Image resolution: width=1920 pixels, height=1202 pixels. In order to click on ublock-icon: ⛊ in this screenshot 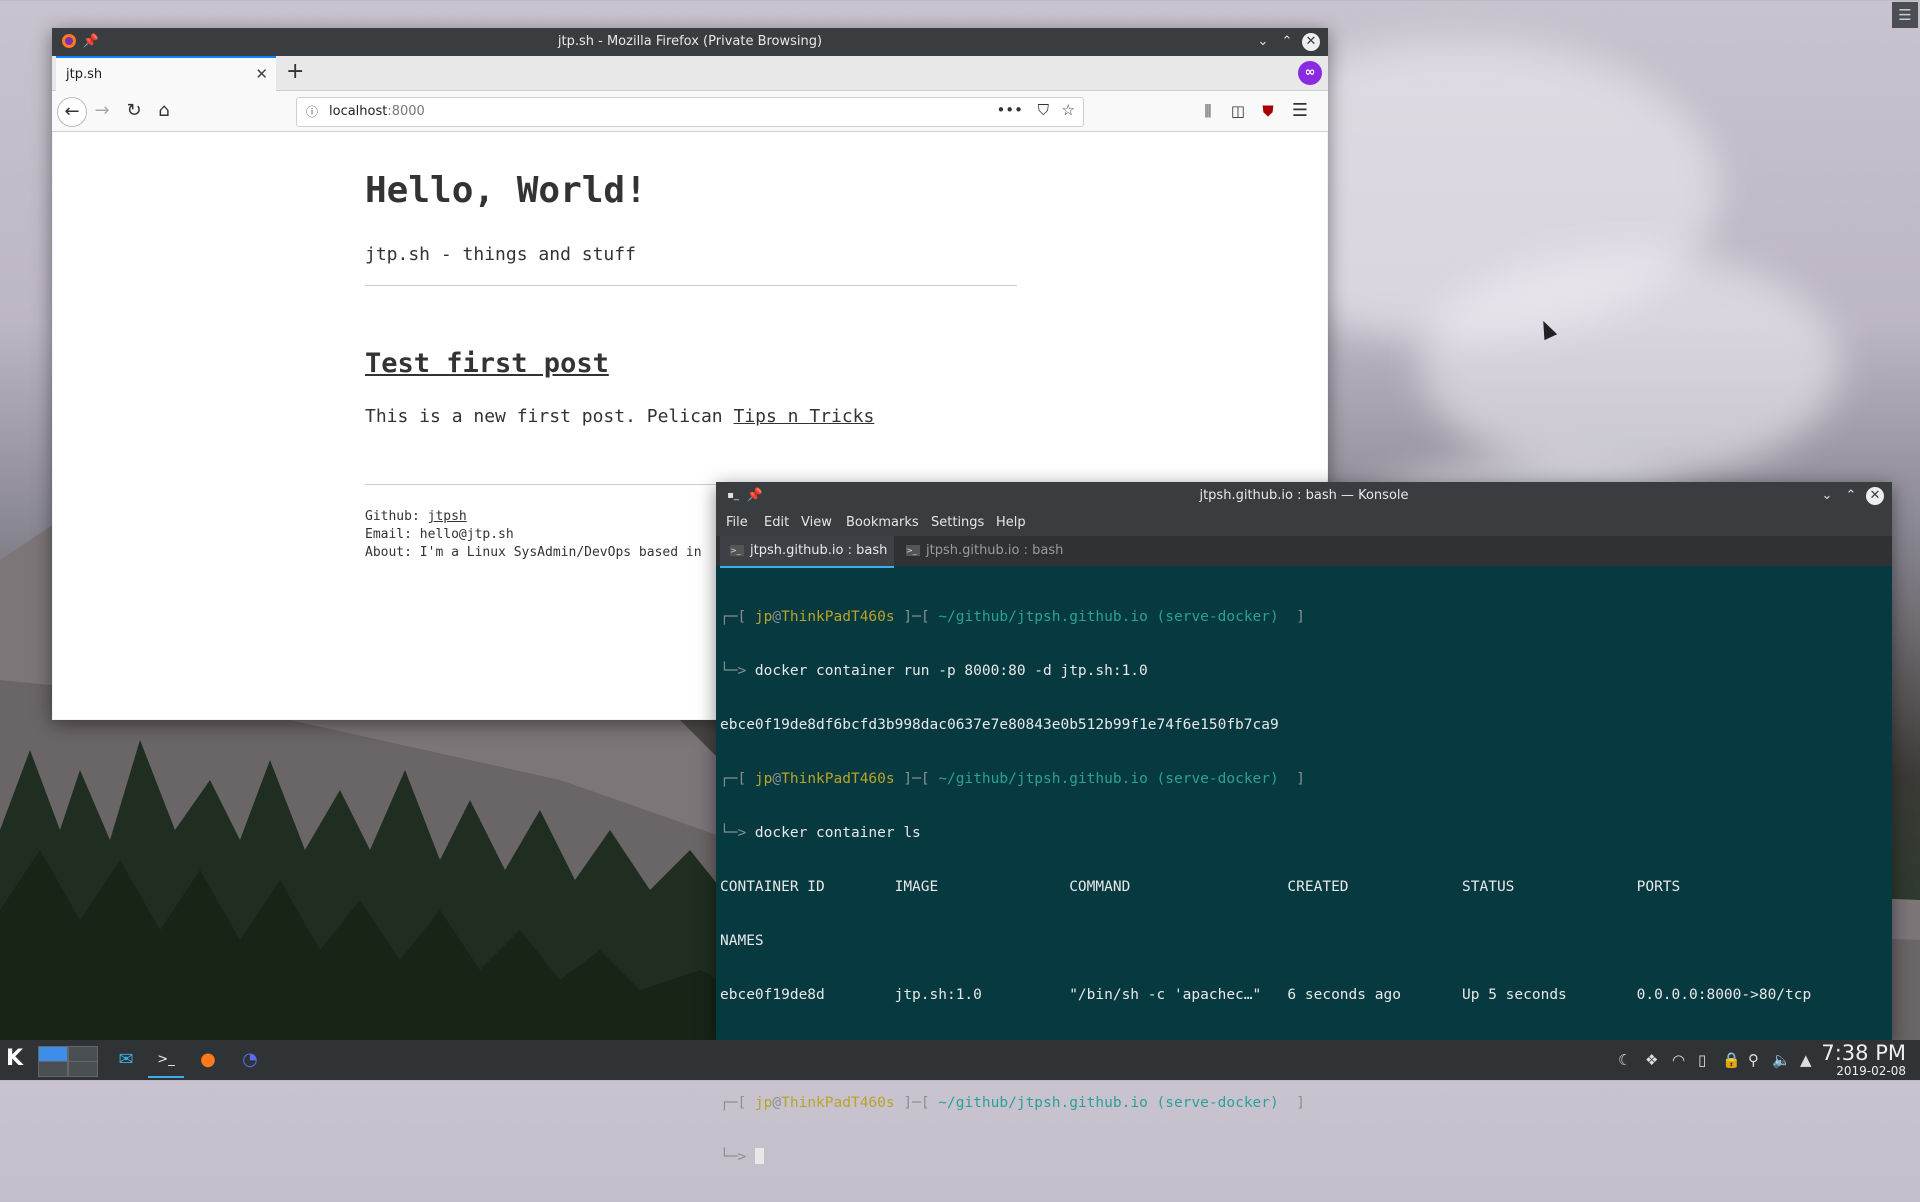, I will do `click(1268, 111)`.